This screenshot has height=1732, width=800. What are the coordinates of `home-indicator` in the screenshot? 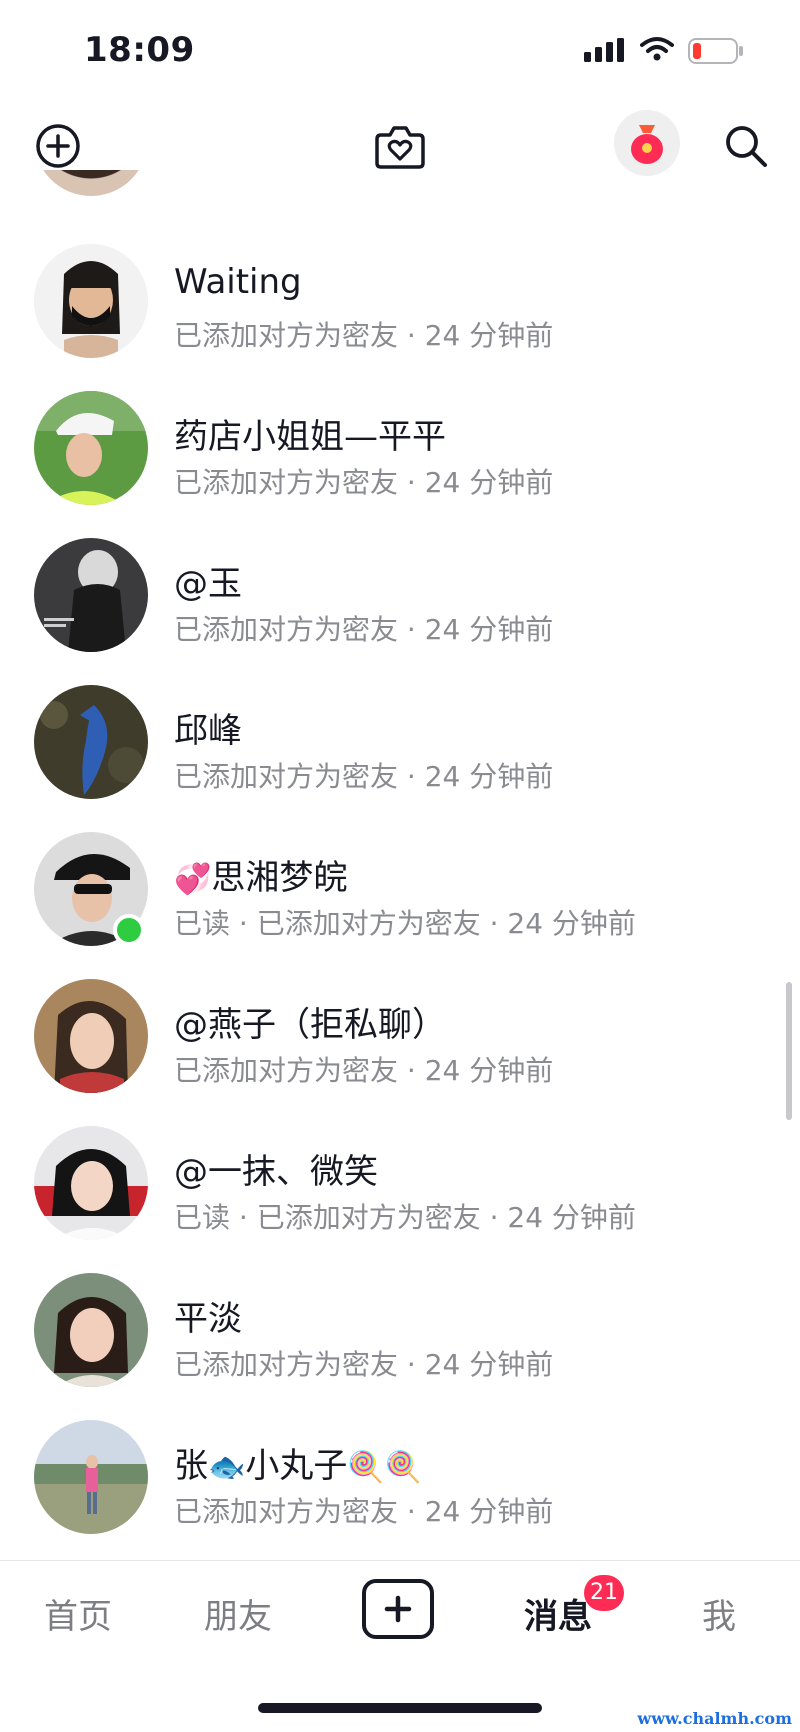 It's located at (400, 1708).